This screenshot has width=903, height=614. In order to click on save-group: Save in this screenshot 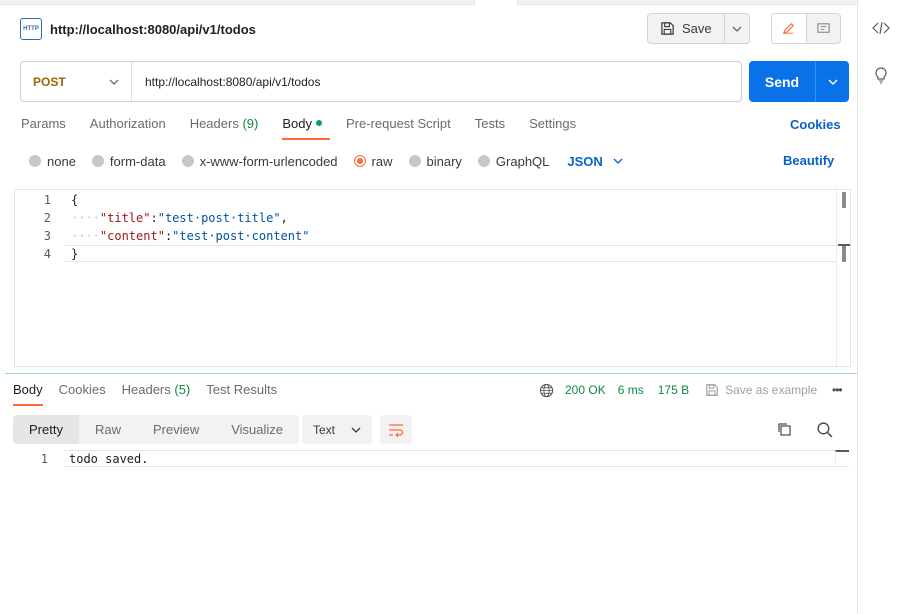, I will do `click(698, 28)`.